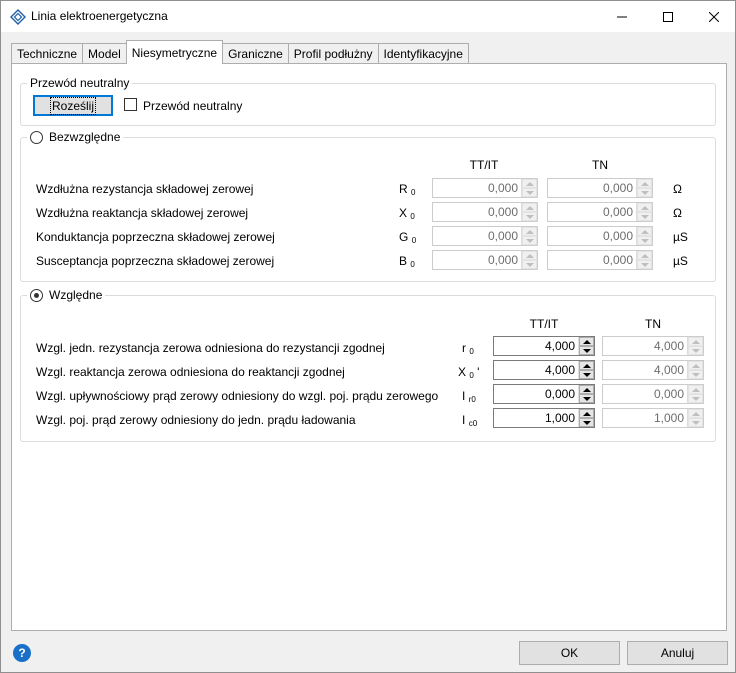 This screenshot has width=736, height=673. Describe the element at coordinates (408, 237) in the screenshot. I see `absolute-row-symbol: G 0` at that location.